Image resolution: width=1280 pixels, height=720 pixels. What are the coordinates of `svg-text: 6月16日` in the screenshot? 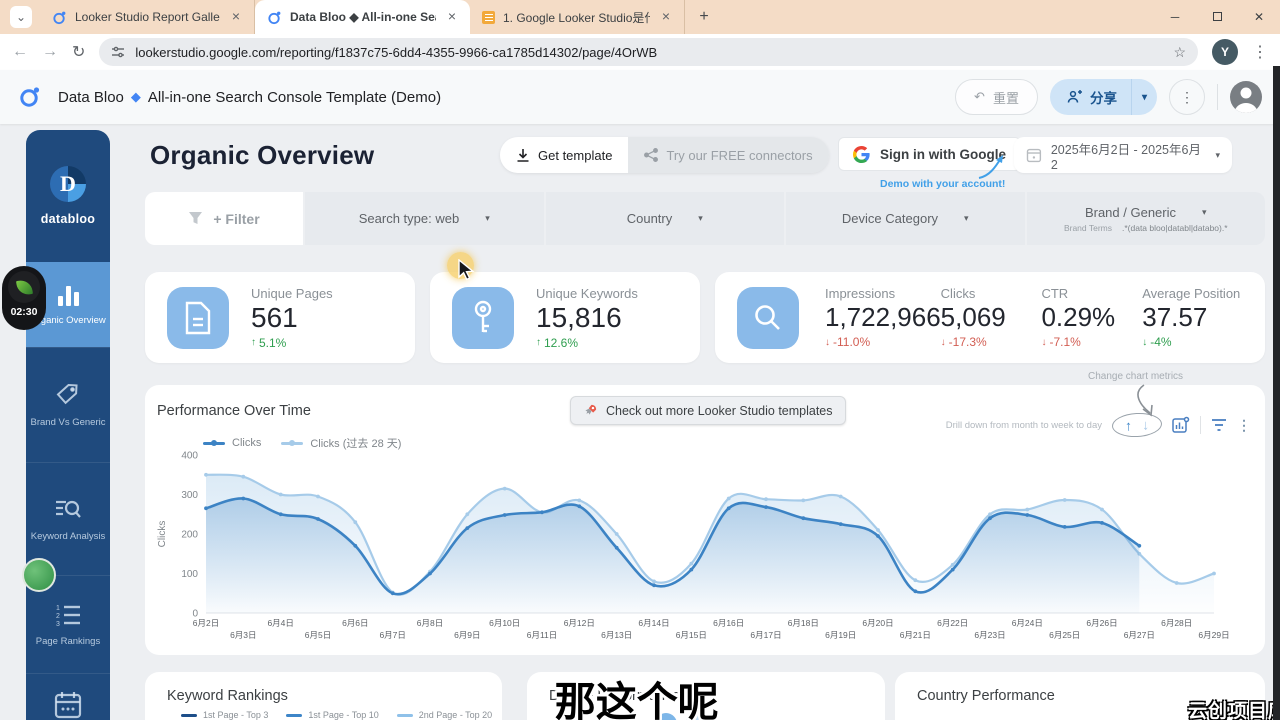 It's located at (728, 623).